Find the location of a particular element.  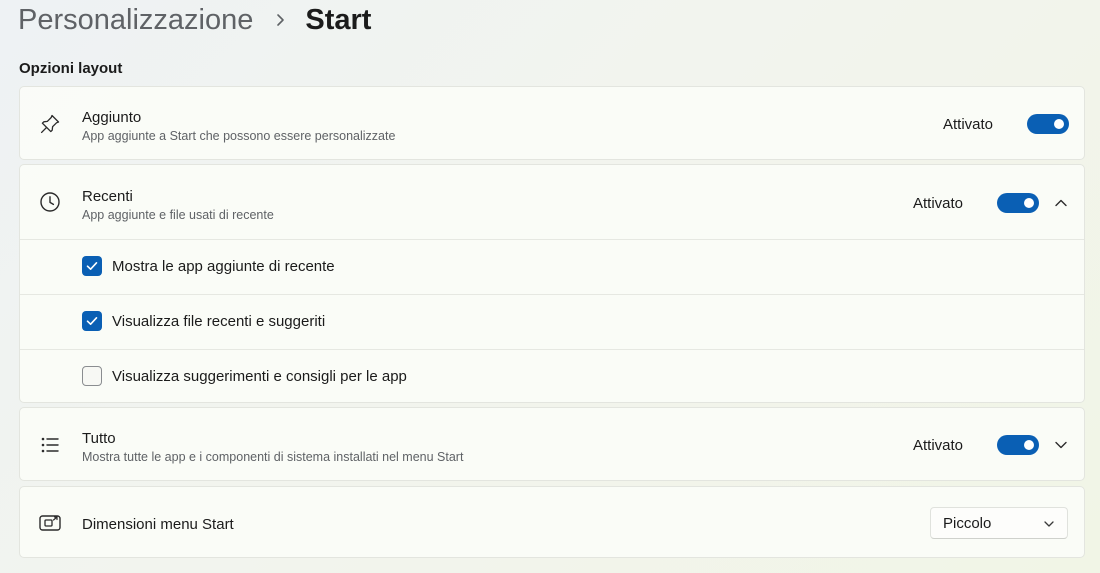

pinned-toggle is located at coordinates (1048, 124).